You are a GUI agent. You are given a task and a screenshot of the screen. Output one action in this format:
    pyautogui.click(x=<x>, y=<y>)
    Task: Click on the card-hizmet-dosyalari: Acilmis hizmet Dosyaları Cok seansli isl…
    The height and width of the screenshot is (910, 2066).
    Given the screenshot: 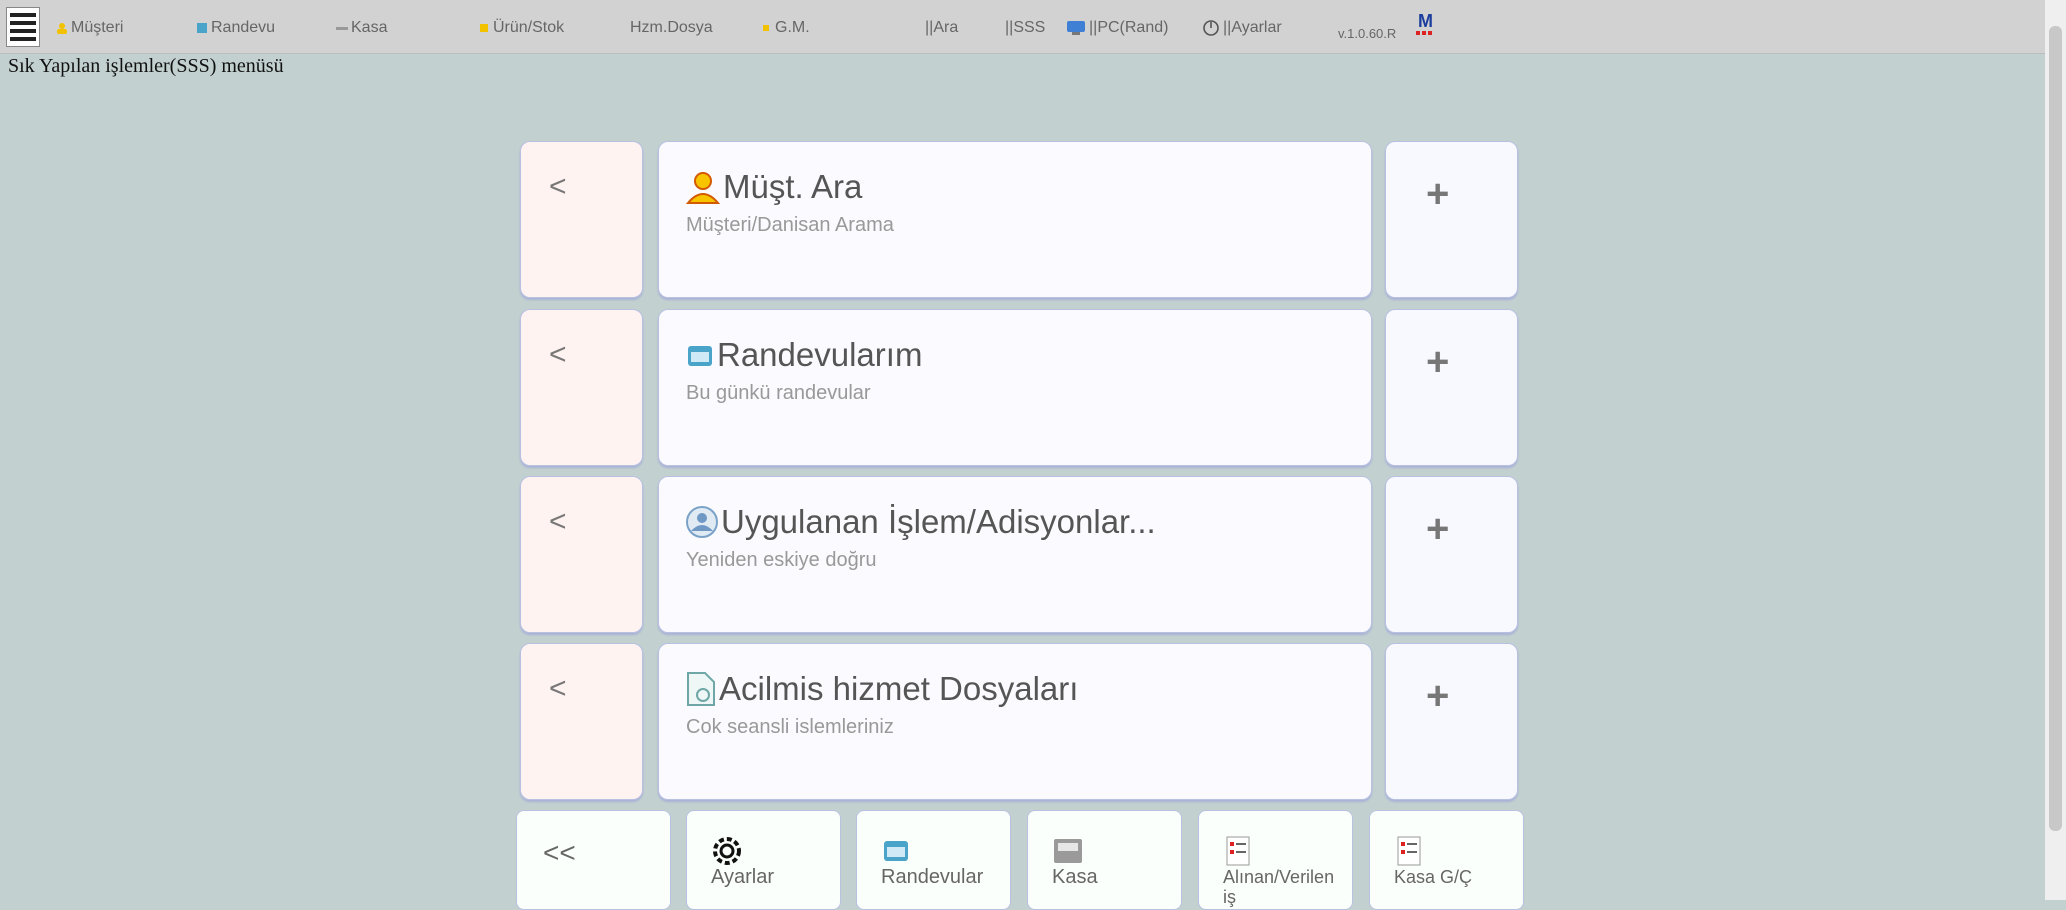 What is the action you would take?
    pyautogui.click(x=1015, y=721)
    